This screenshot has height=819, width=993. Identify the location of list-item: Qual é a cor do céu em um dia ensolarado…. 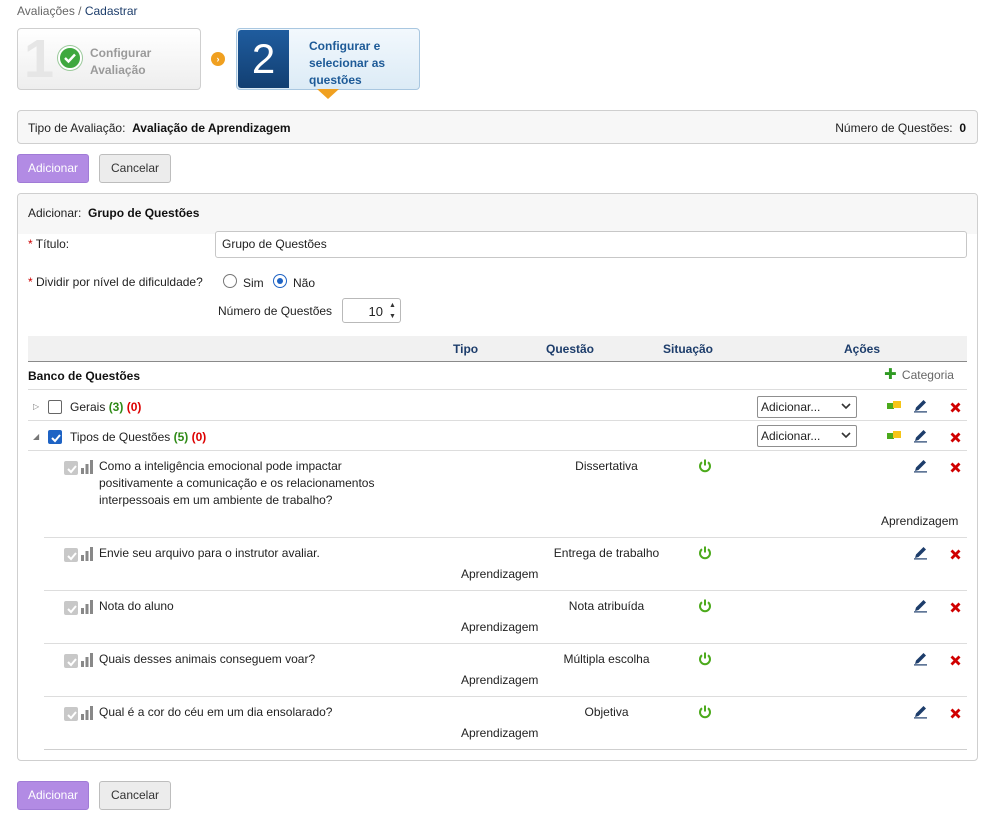
(505, 722).